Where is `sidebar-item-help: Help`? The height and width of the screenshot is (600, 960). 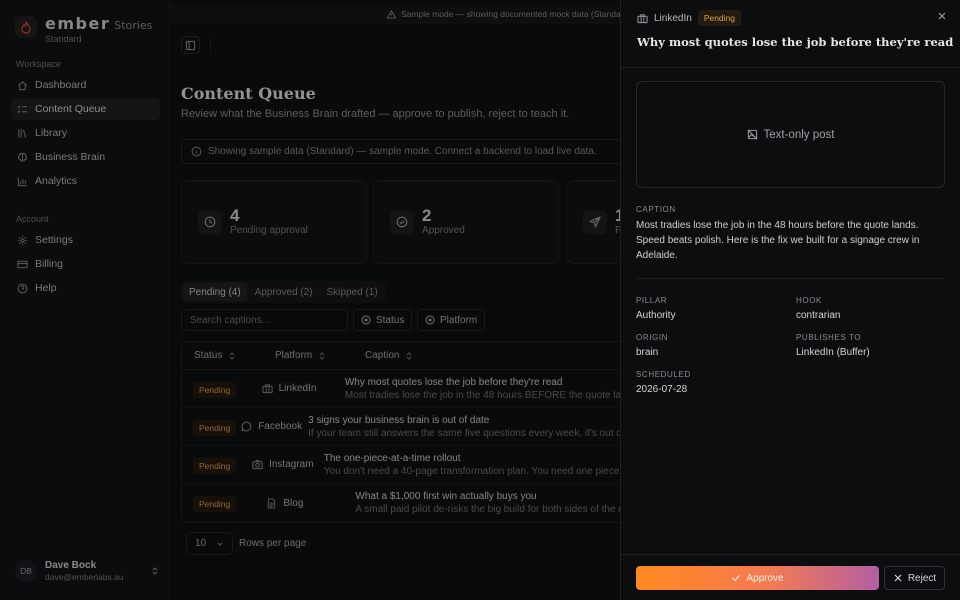 sidebar-item-help: Help is located at coordinates (85, 288).